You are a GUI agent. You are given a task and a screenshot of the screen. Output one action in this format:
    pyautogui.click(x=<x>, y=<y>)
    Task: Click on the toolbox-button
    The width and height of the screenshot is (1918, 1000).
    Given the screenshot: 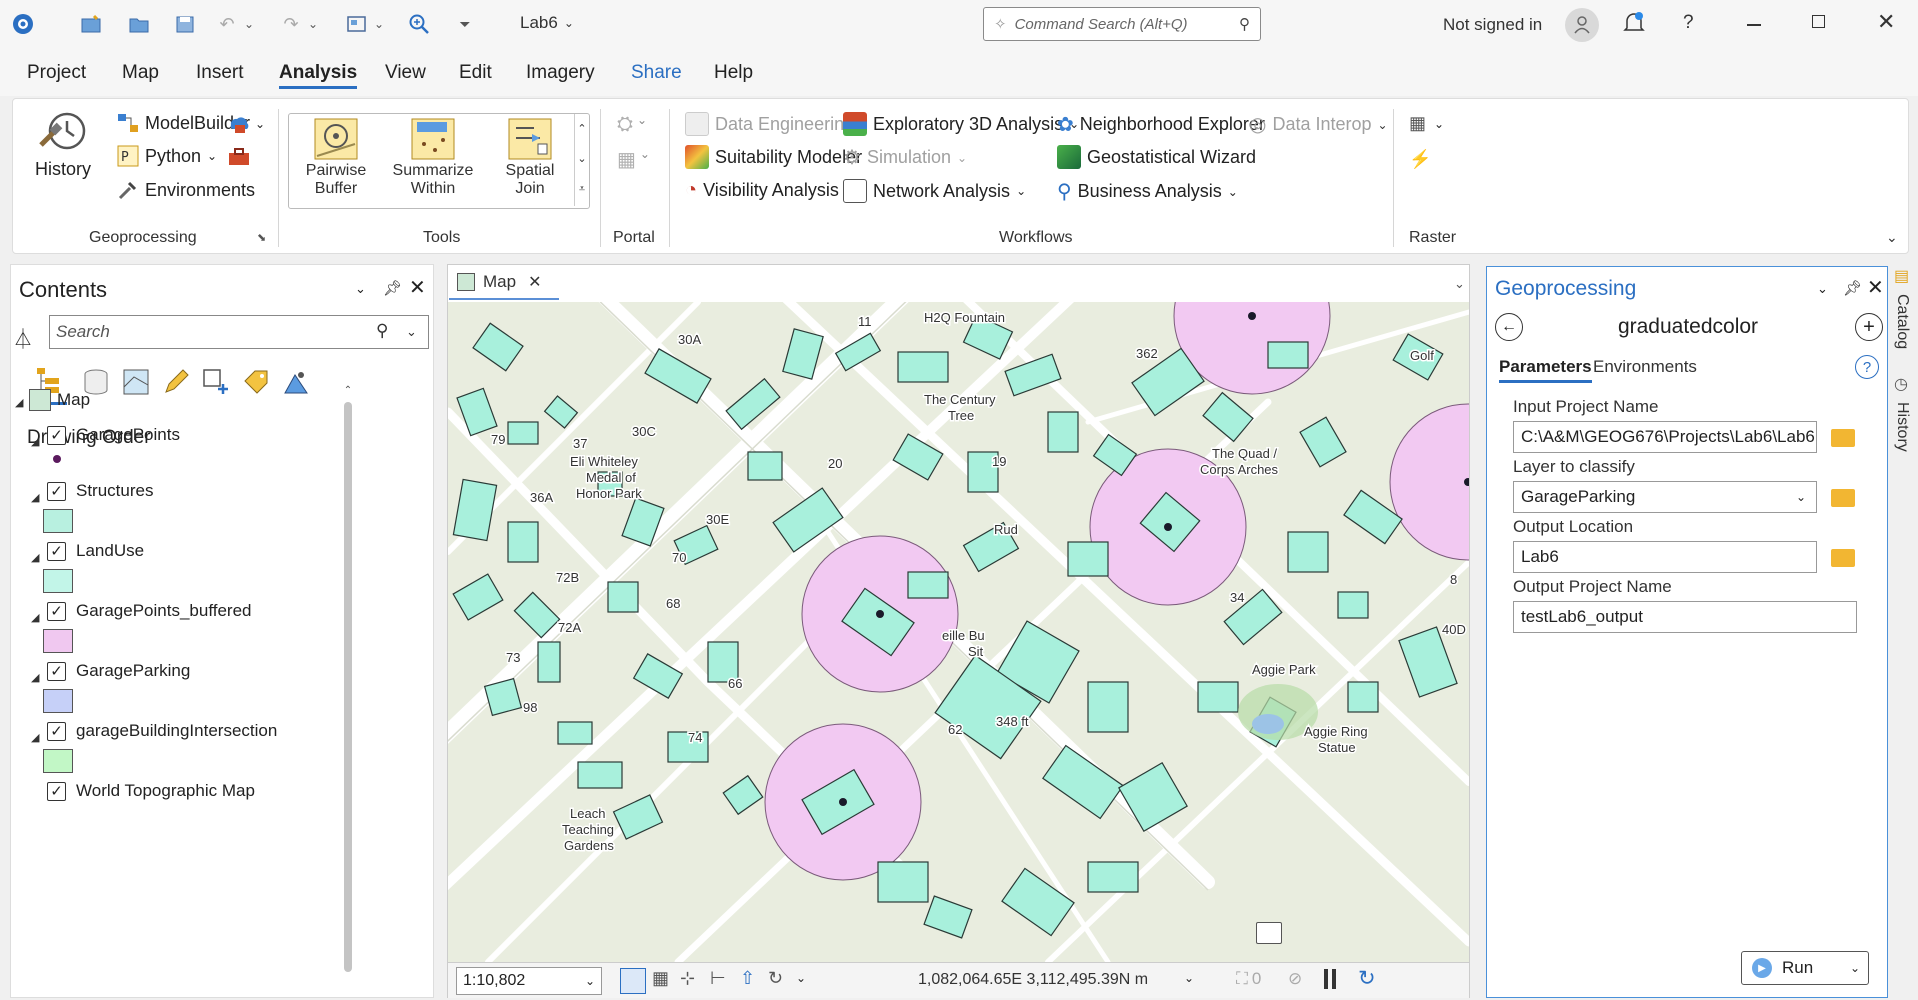 What is the action you would take?
    pyautogui.click(x=239, y=158)
    